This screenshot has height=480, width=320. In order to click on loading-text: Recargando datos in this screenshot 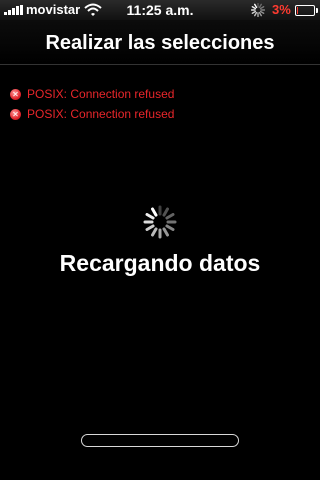, I will do `click(160, 263)`.